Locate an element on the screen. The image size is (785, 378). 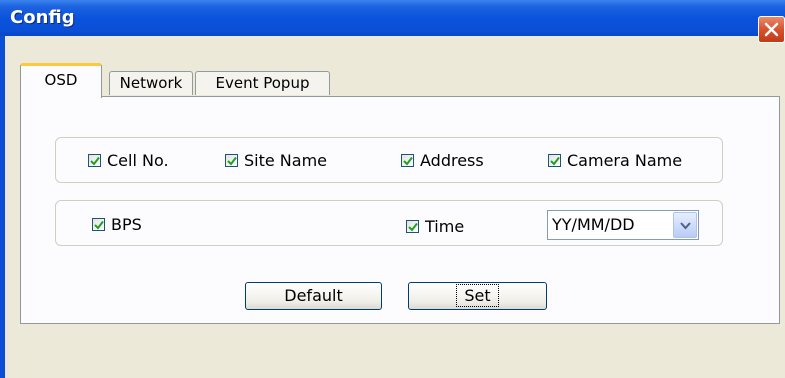
time-checkbox: Time is located at coordinates (435, 226).